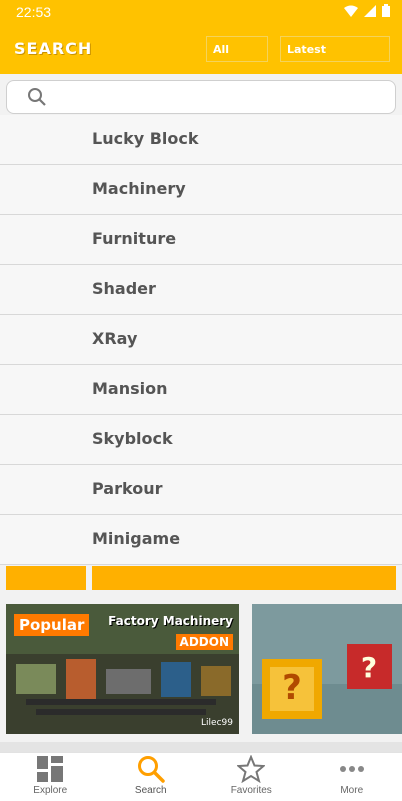 The height and width of the screenshot is (801, 402). Describe the element at coordinates (237, 49) in the screenshot. I see `filter-all-button: All` at that location.